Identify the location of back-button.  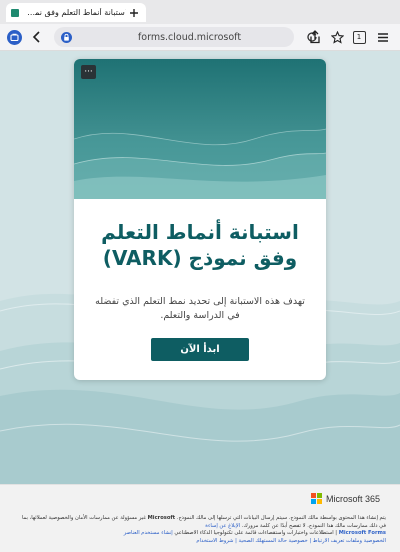
(37, 37).